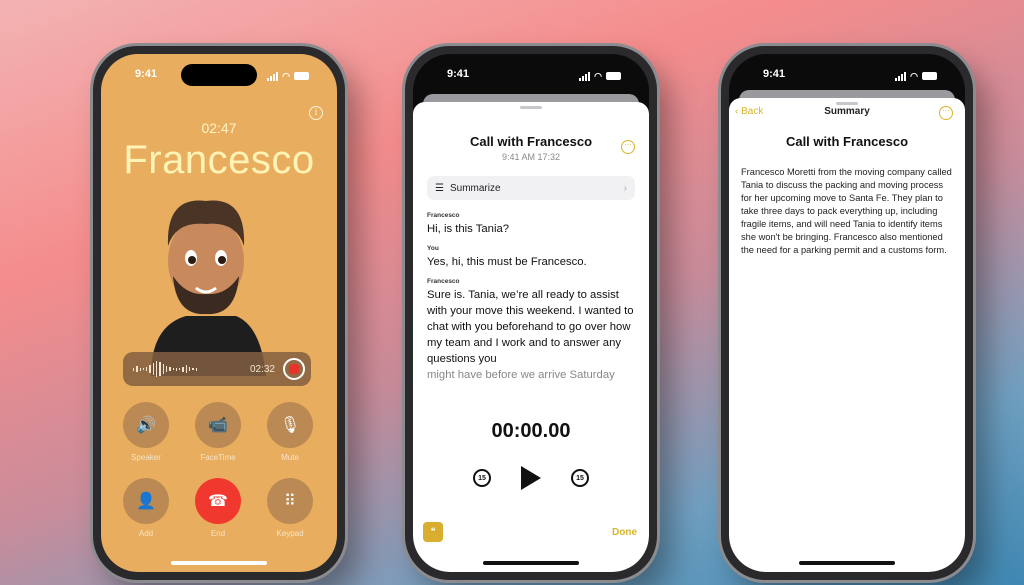 The height and width of the screenshot is (585, 1024). I want to click on transcript-title: Call with Francesco, so click(531, 141).